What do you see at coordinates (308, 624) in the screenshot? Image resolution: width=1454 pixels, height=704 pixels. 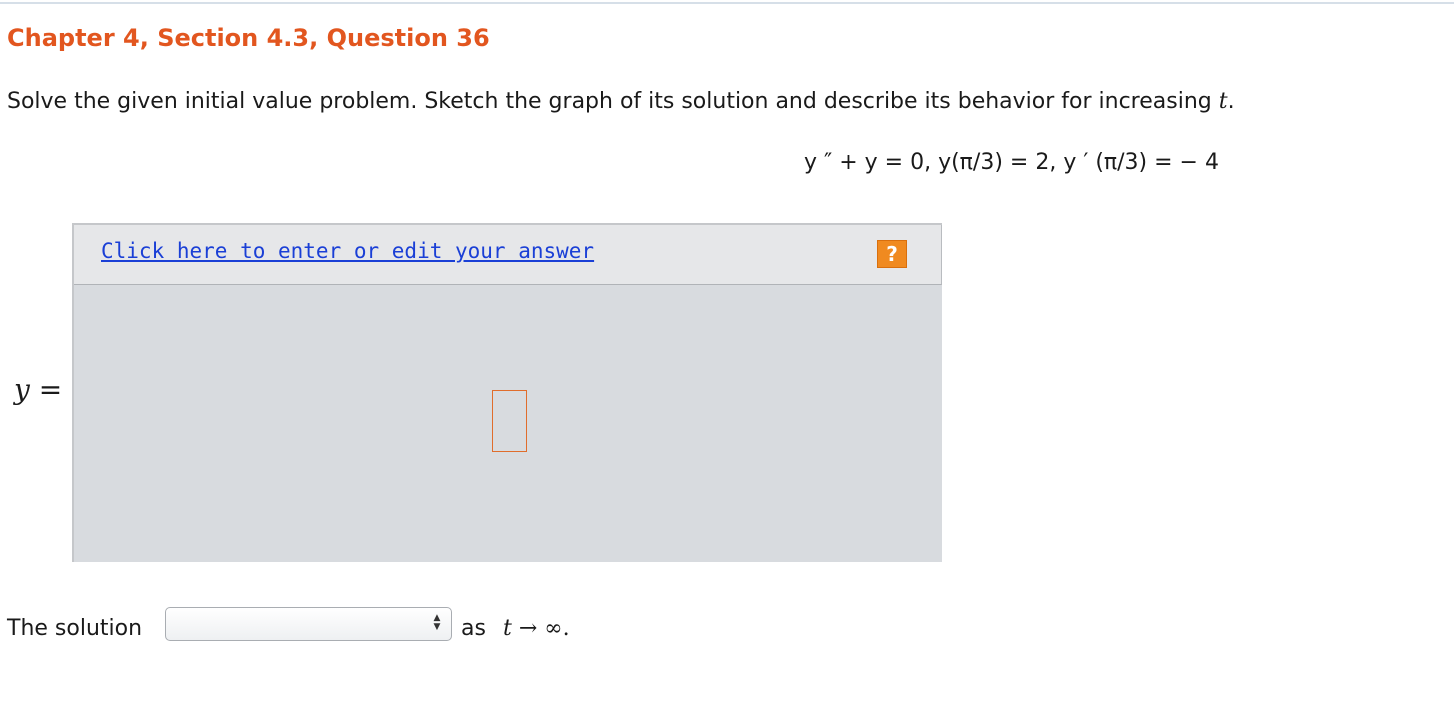 I see `solution-behavior-select: ▲ ▼` at bounding box center [308, 624].